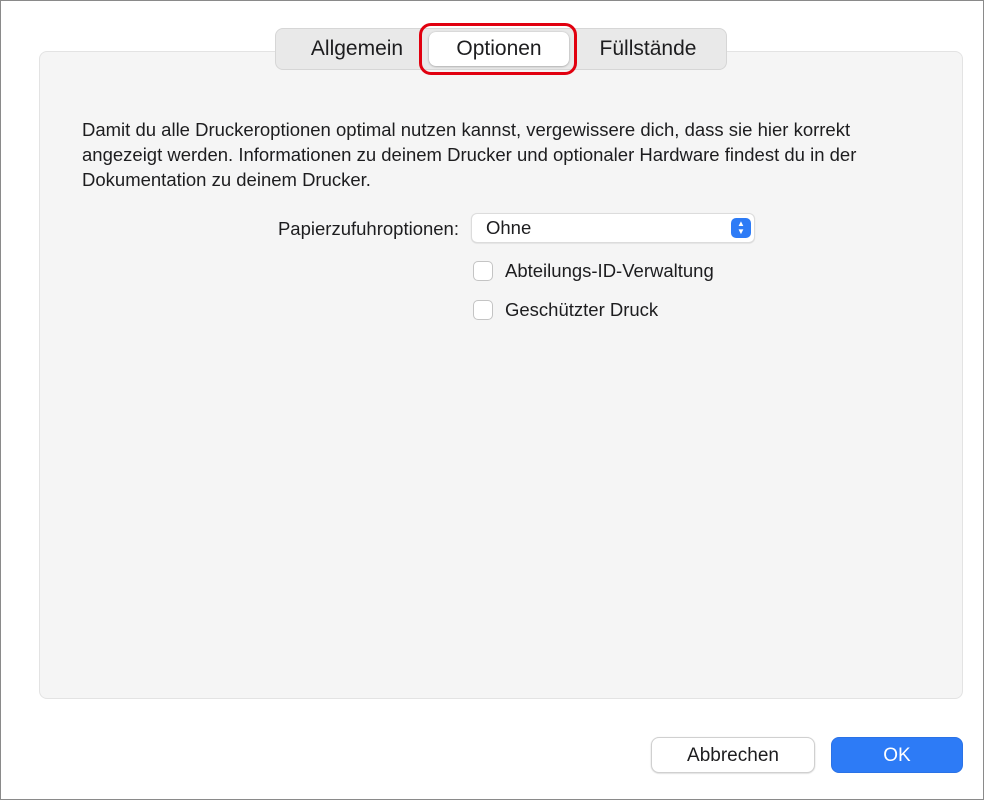 This screenshot has height=800, width=984. What do you see at coordinates (733, 755) in the screenshot?
I see `cancel-button: Abbrechen` at bounding box center [733, 755].